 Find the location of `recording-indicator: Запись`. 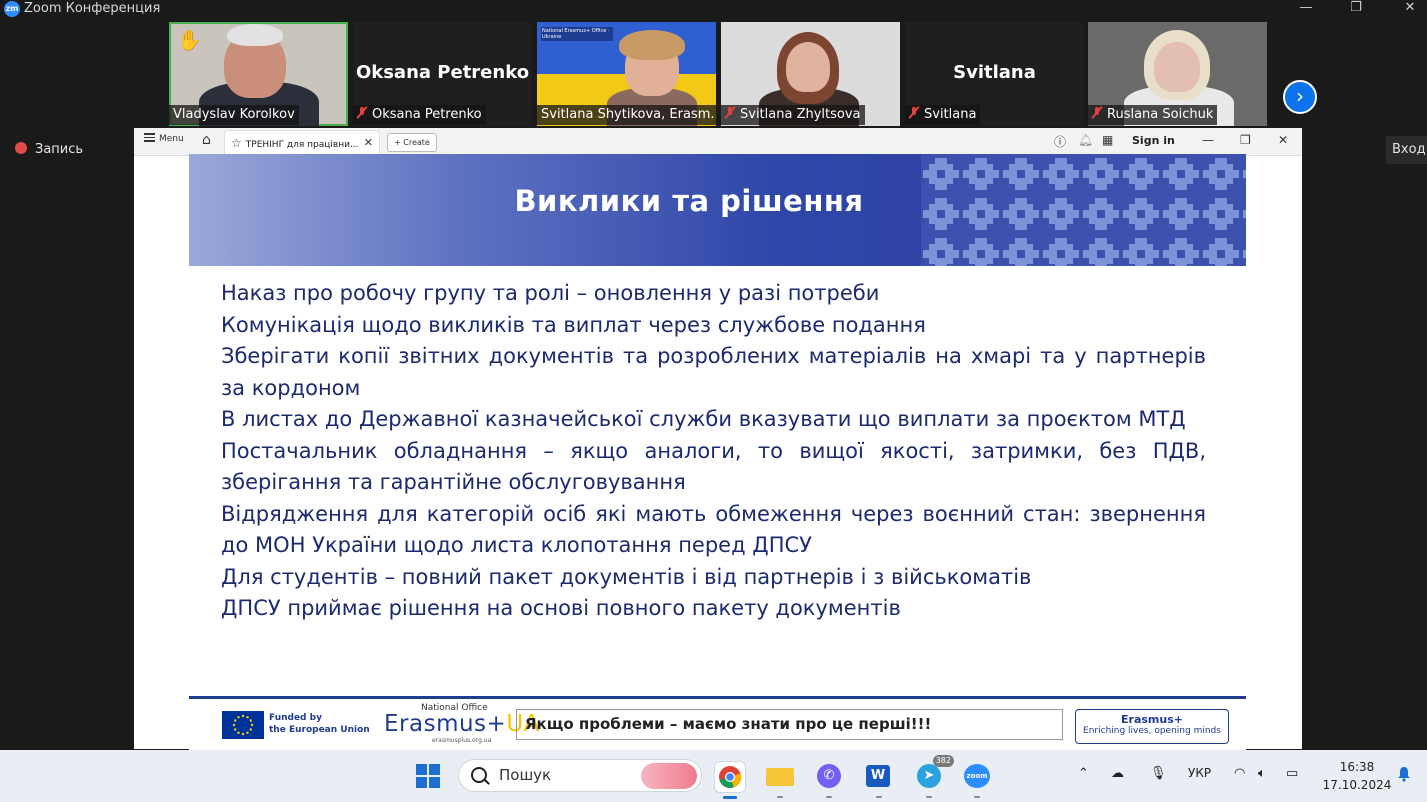

recording-indicator: Запись is located at coordinates (49, 149).